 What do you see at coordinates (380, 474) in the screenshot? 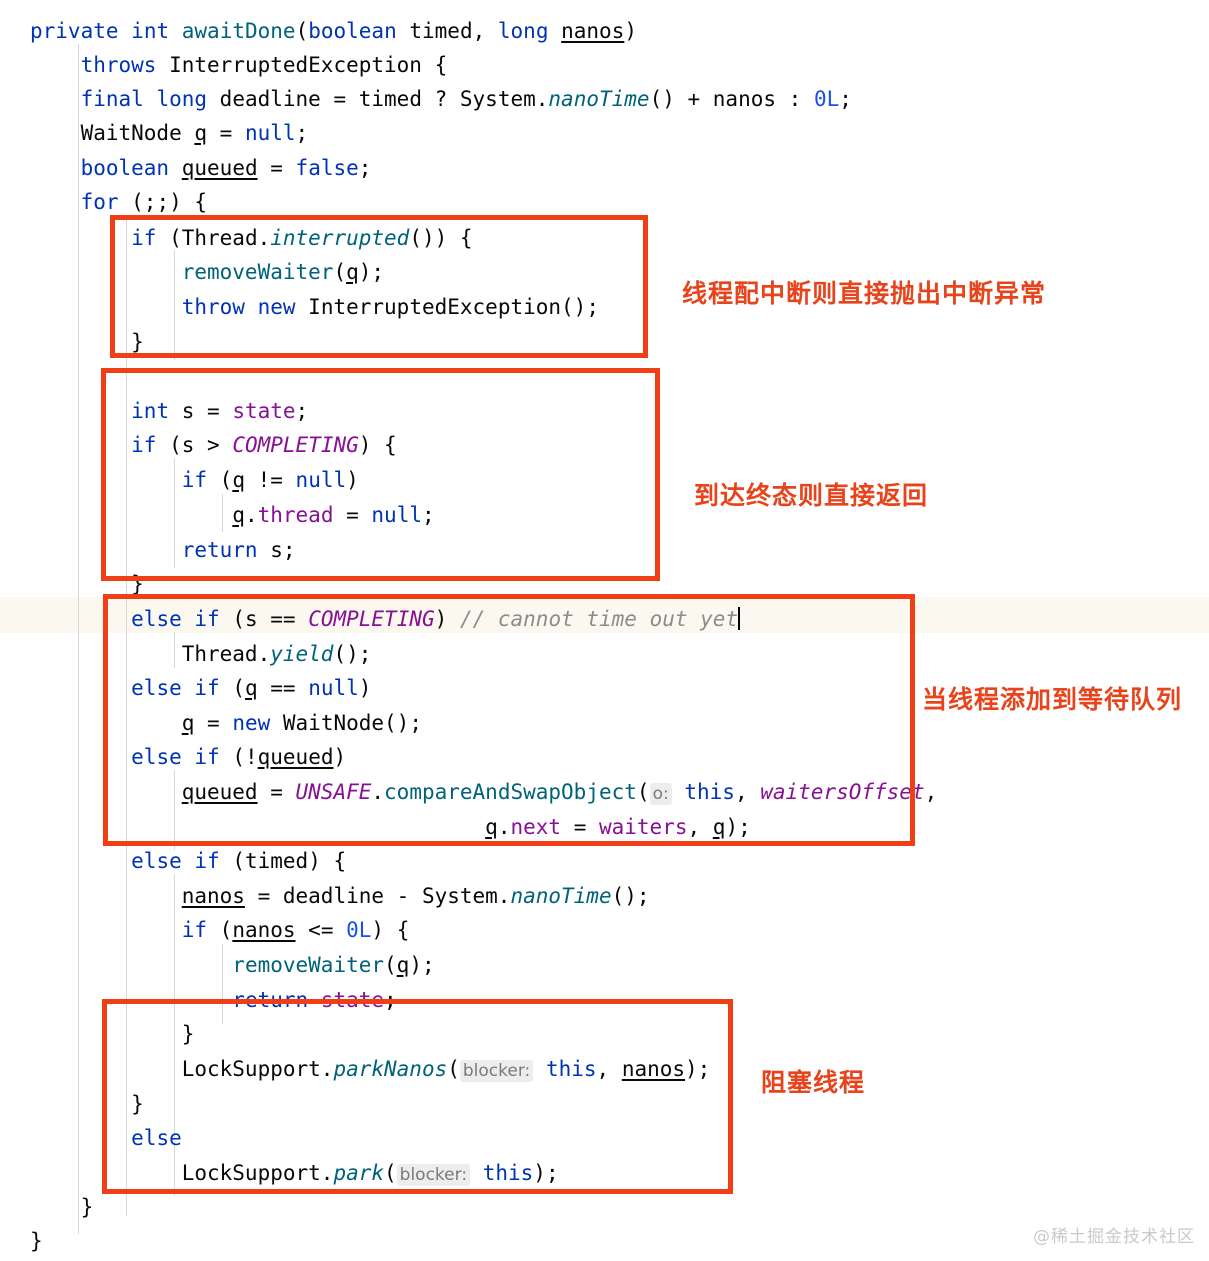
I see `annotation-box-terminal-state` at bounding box center [380, 474].